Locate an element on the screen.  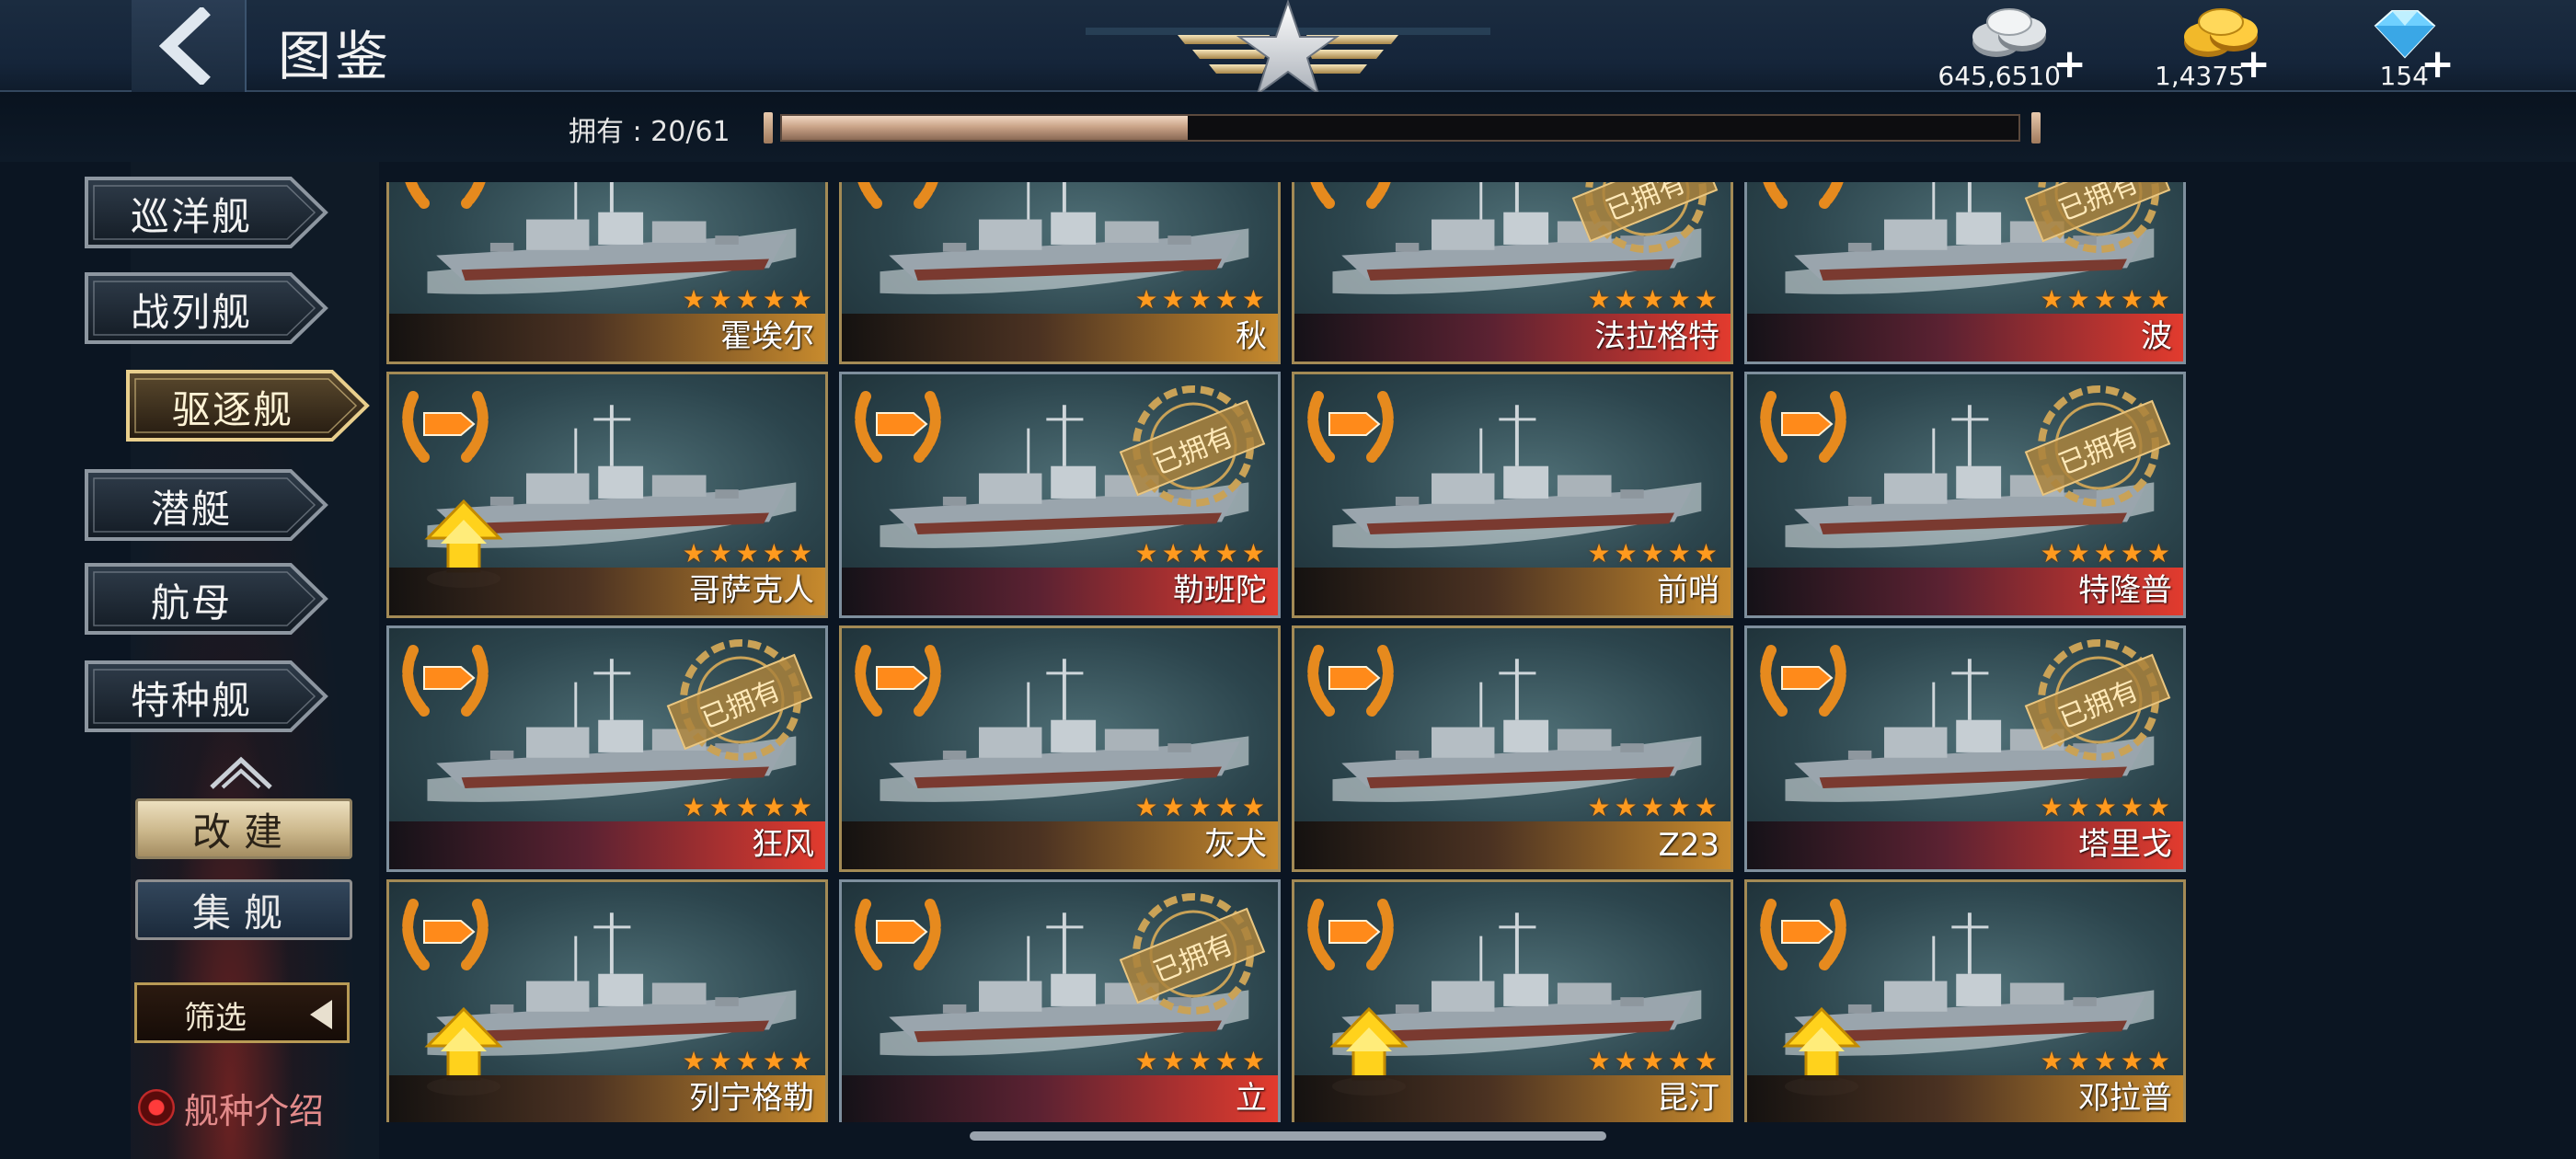
progress-bar-cap-left is located at coordinates (768, 127).